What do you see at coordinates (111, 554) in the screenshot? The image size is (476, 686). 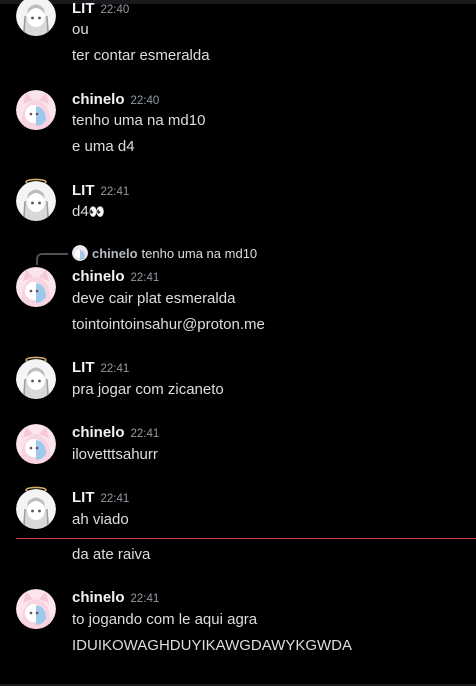 I see `message-text: da ate raiva` at bounding box center [111, 554].